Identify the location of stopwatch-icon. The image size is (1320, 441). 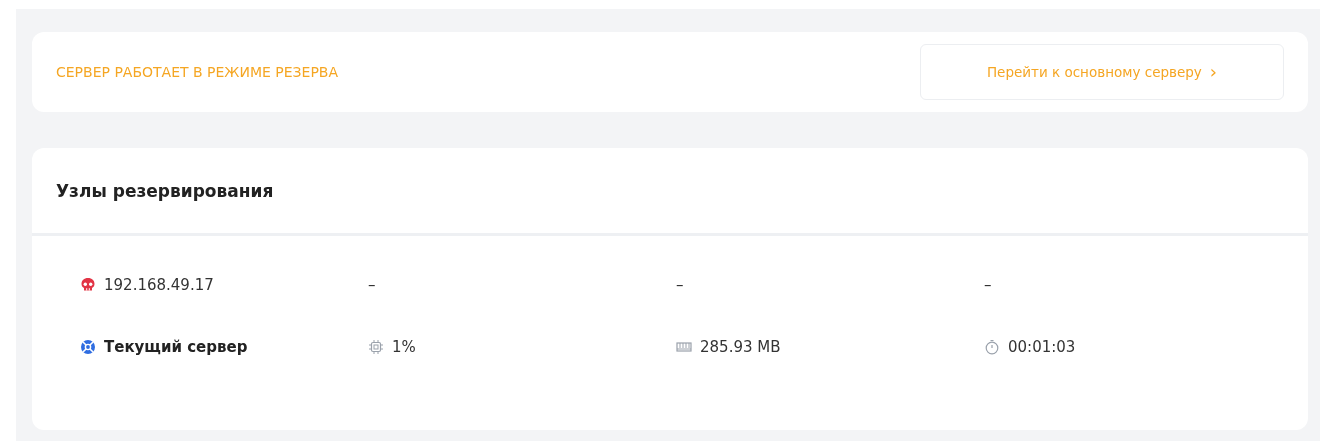
(992, 347).